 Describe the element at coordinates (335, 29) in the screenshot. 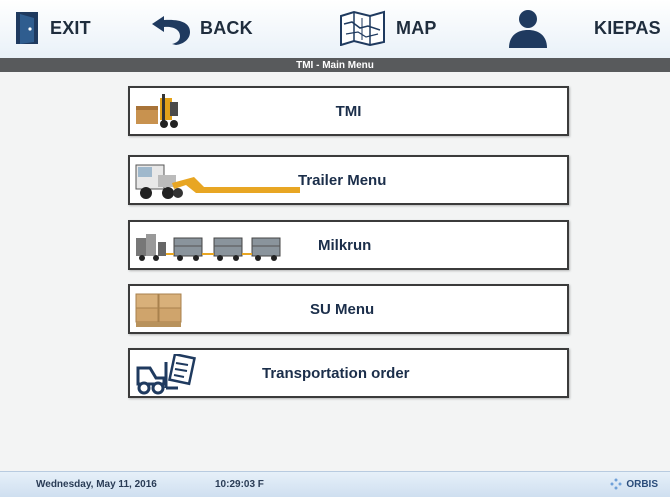

I see `top-toolbar: EXIT BACK MAP KIEPAS` at that location.